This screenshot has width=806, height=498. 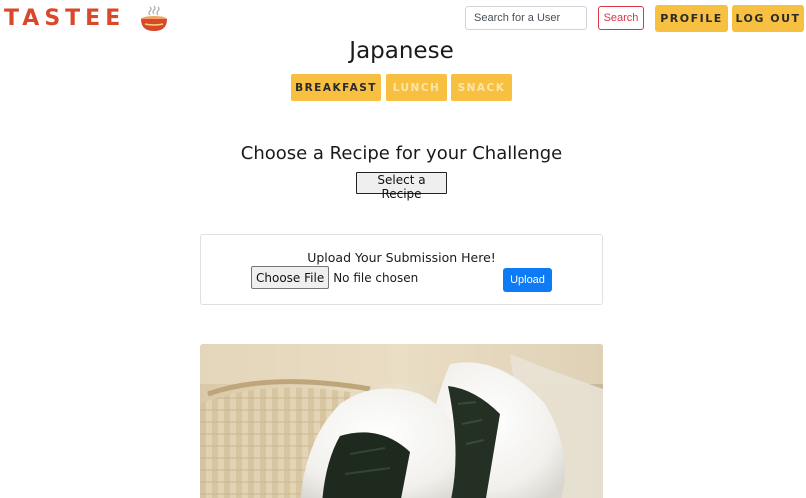 What do you see at coordinates (376, 277) in the screenshot?
I see `file-status: No file chosen` at bounding box center [376, 277].